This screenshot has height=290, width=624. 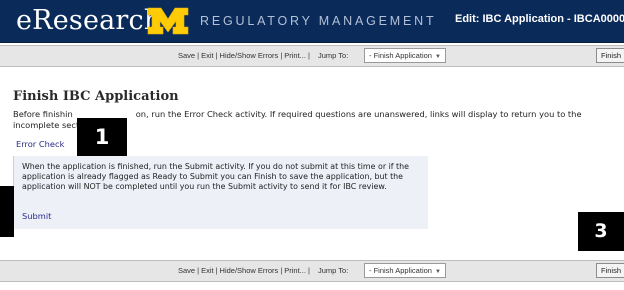 I want to click on callout-badge-3: 3, so click(x=601, y=231).